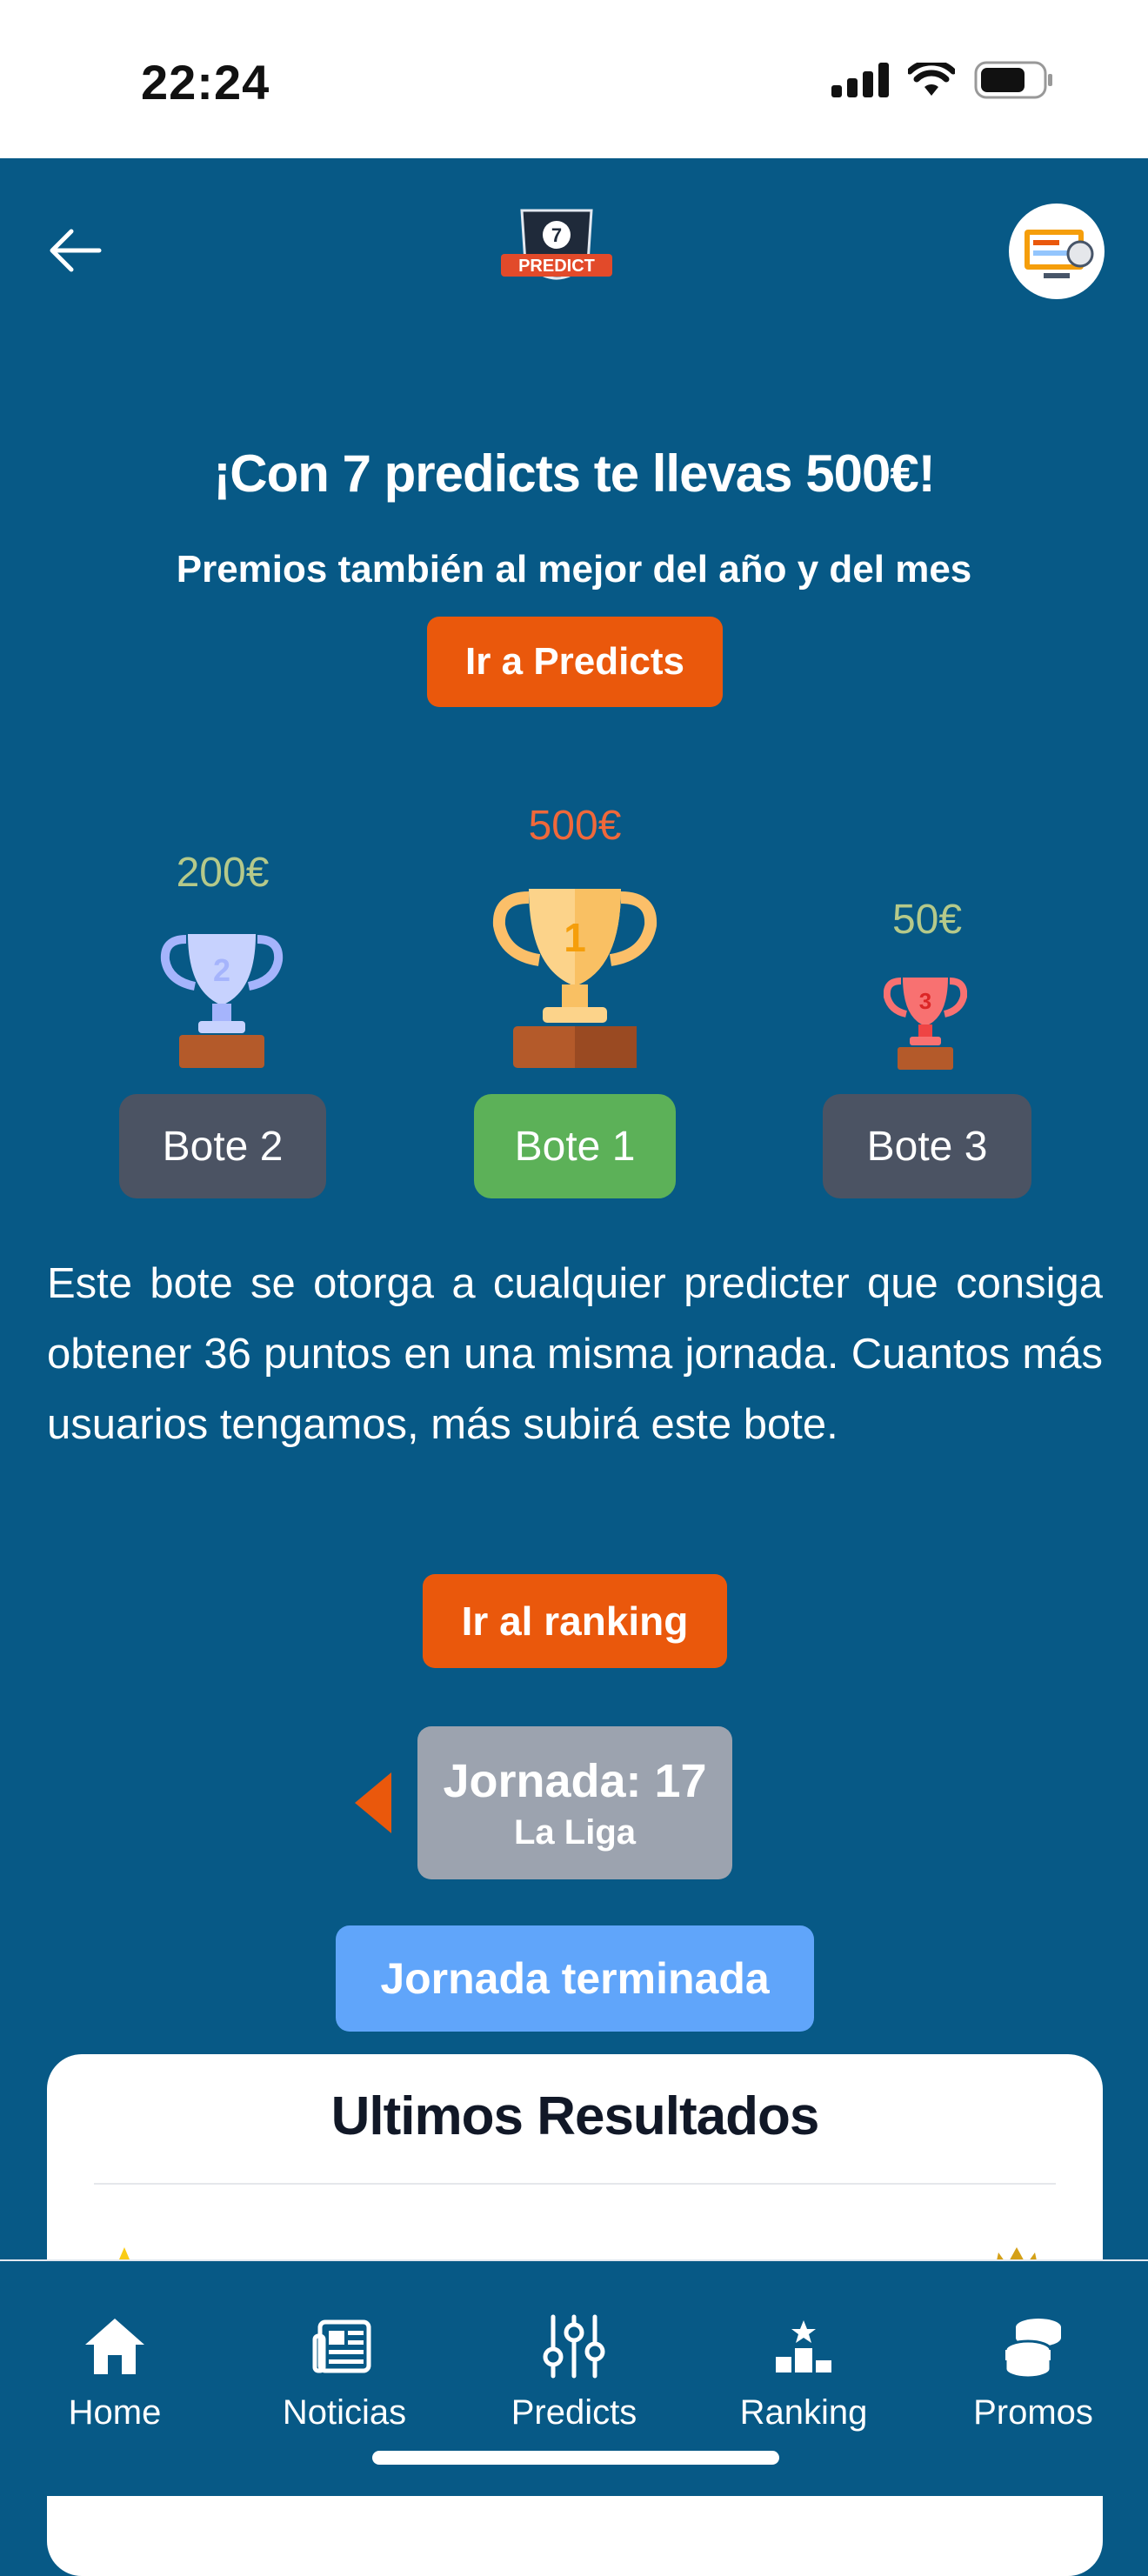 The height and width of the screenshot is (2576, 1148). I want to click on status-time: 22:24, so click(206, 82).